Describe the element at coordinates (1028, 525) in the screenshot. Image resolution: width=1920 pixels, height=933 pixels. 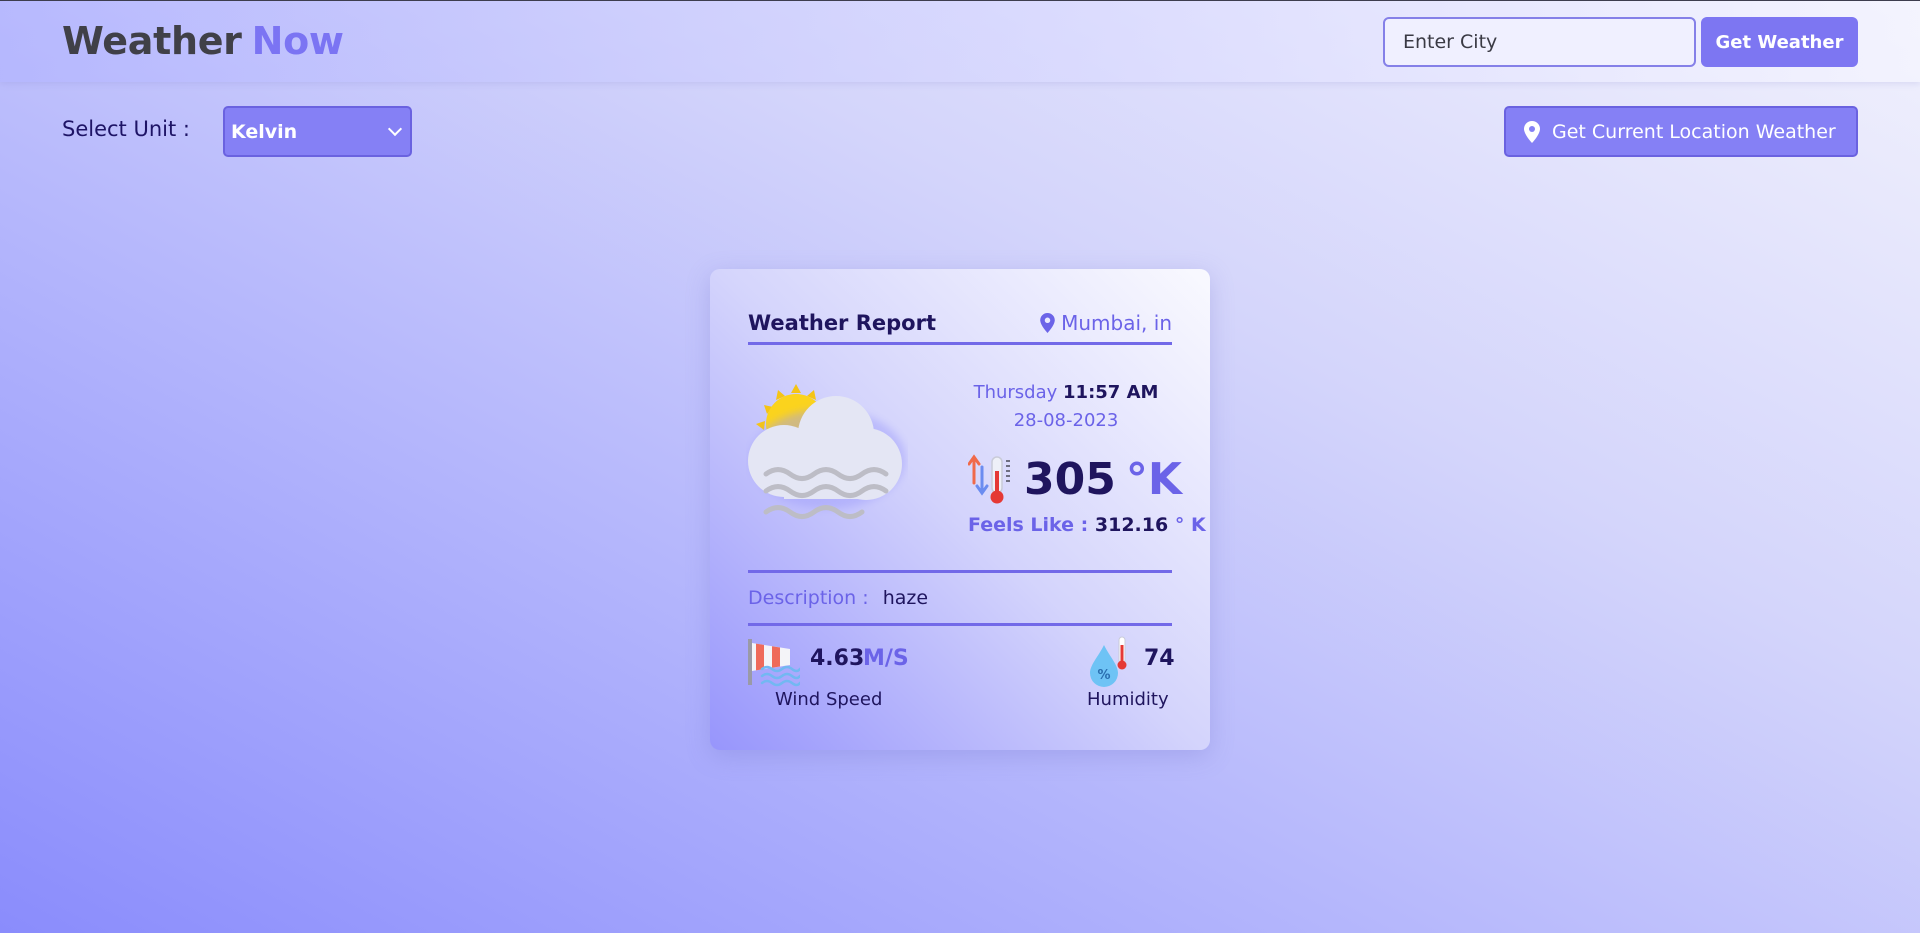
I see `feels-like-label: Feels Like :` at that location.